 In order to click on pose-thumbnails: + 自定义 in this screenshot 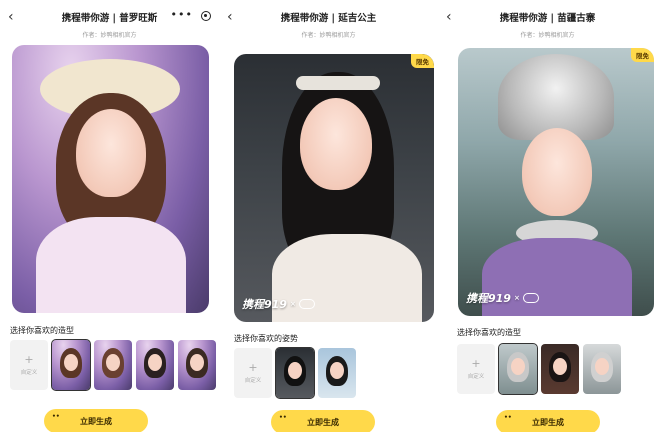, I will do `click(295, 373)`.